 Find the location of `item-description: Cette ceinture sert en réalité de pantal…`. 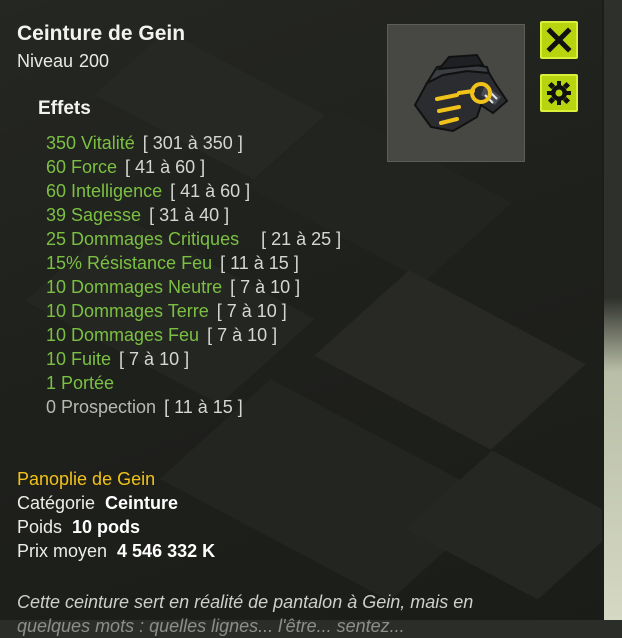

item-description: Cette ceinture sert en réalité de pantal… is located at coordinates (245, 602).